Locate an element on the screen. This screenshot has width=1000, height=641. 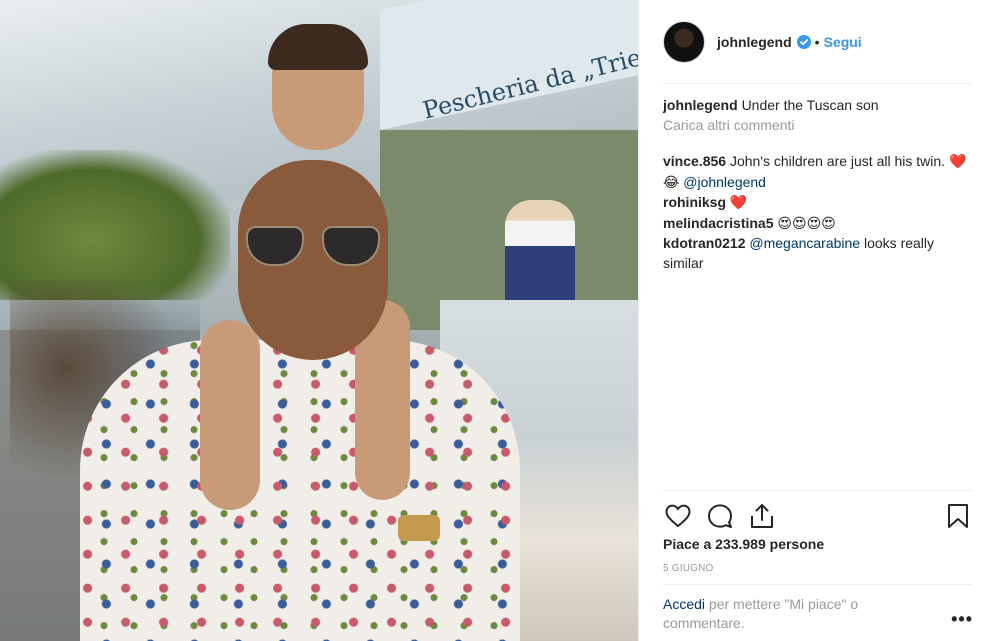
like-button is located at coordinates (678, 516).